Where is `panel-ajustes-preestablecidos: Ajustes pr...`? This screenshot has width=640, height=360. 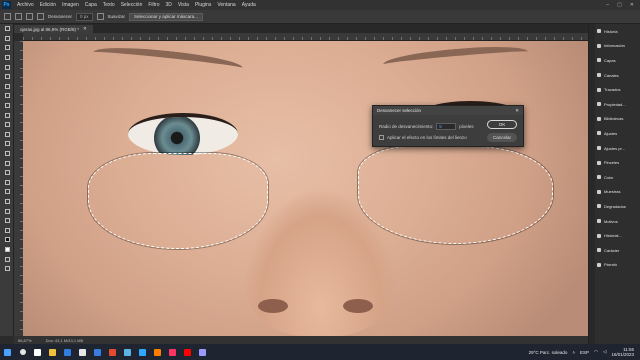 panel-ajustes-preestablecidos: Ajustes pr... is located at coordinates (614, 148).